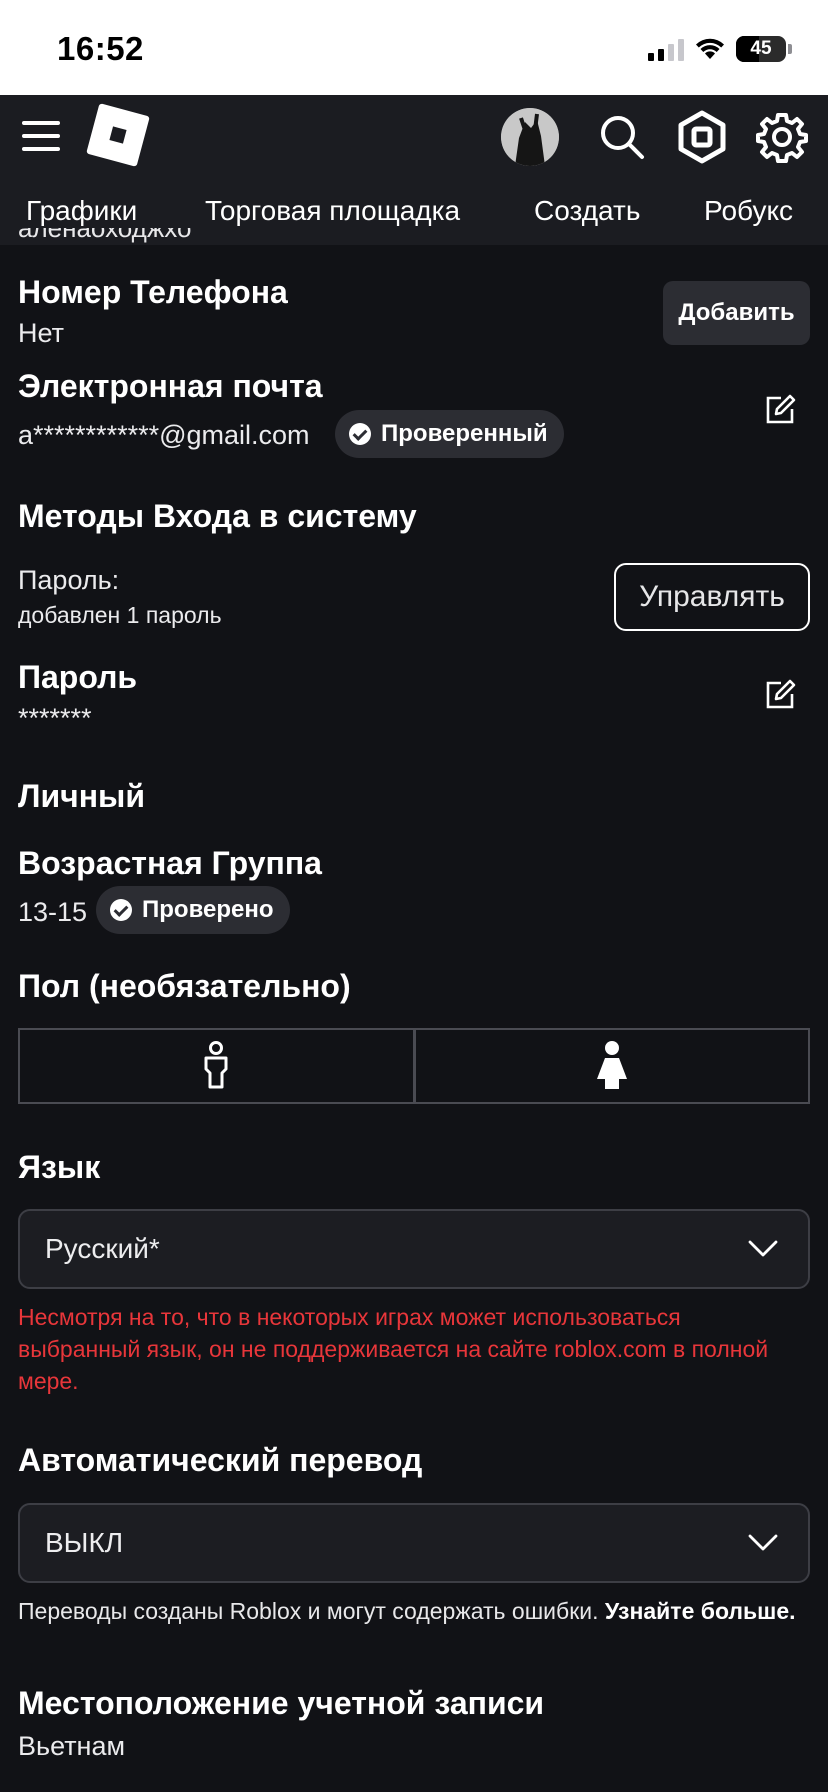 The width and height of the screenshot is (828, 1792). What do you see at coordinates (41, 136) in the screenshot?
I see `menu-icon` at bounding box center [41, 136].